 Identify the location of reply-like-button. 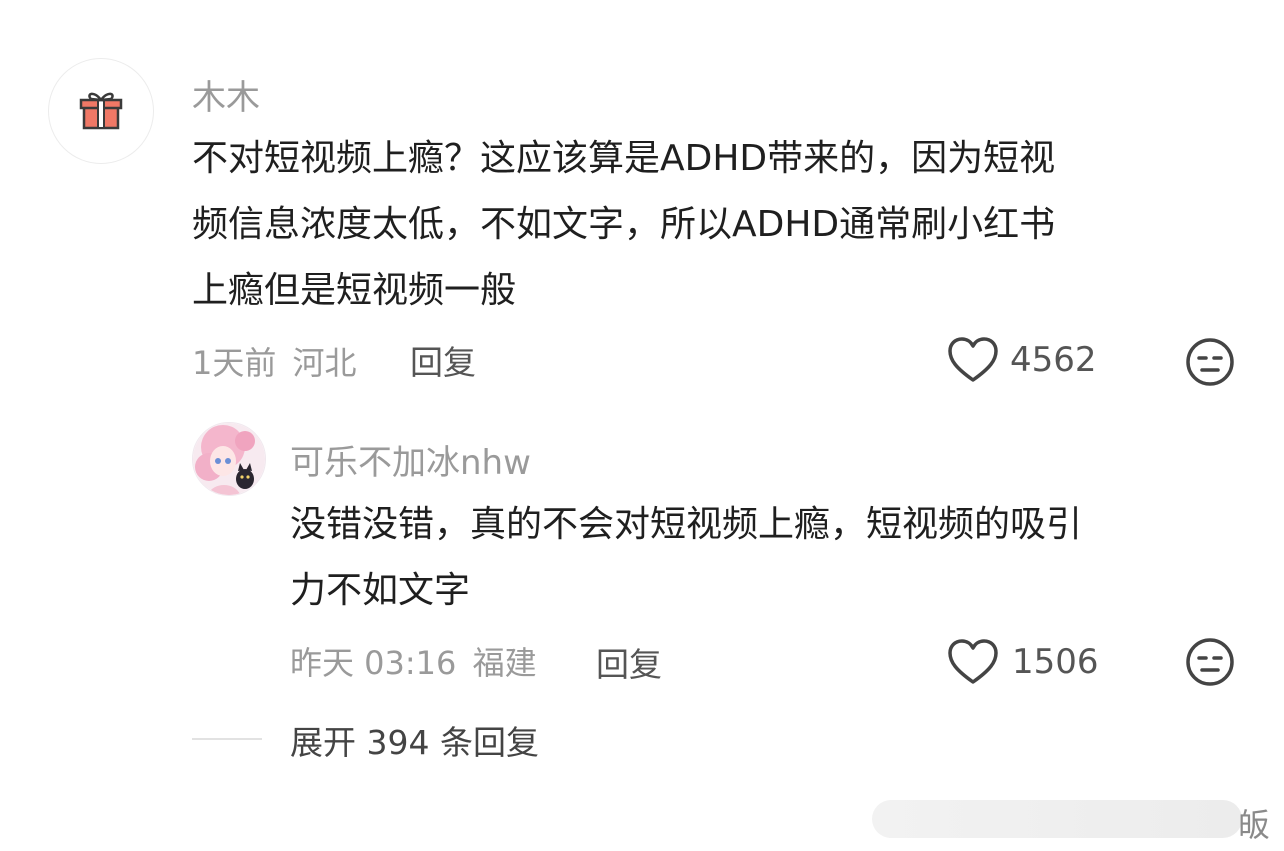
(973, 665).